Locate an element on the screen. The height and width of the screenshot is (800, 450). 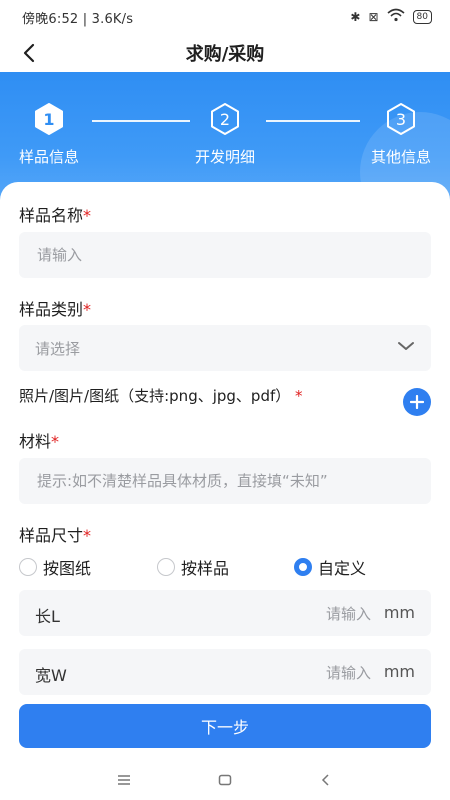
status-time-network: 傍晚6:52 | 3.6K/s is located at coordinates (78, 19).